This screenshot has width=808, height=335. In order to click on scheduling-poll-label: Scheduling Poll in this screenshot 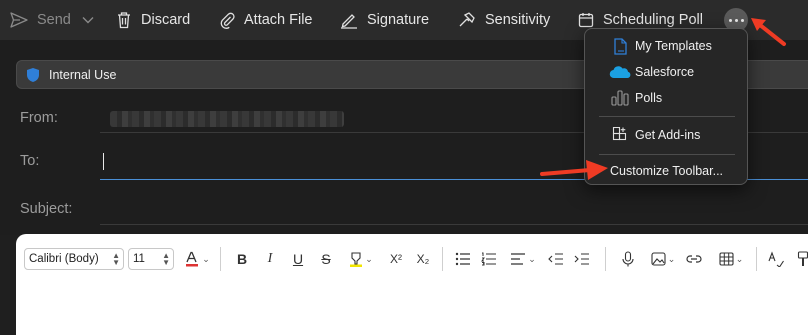, I will do `click(653, 20)`.